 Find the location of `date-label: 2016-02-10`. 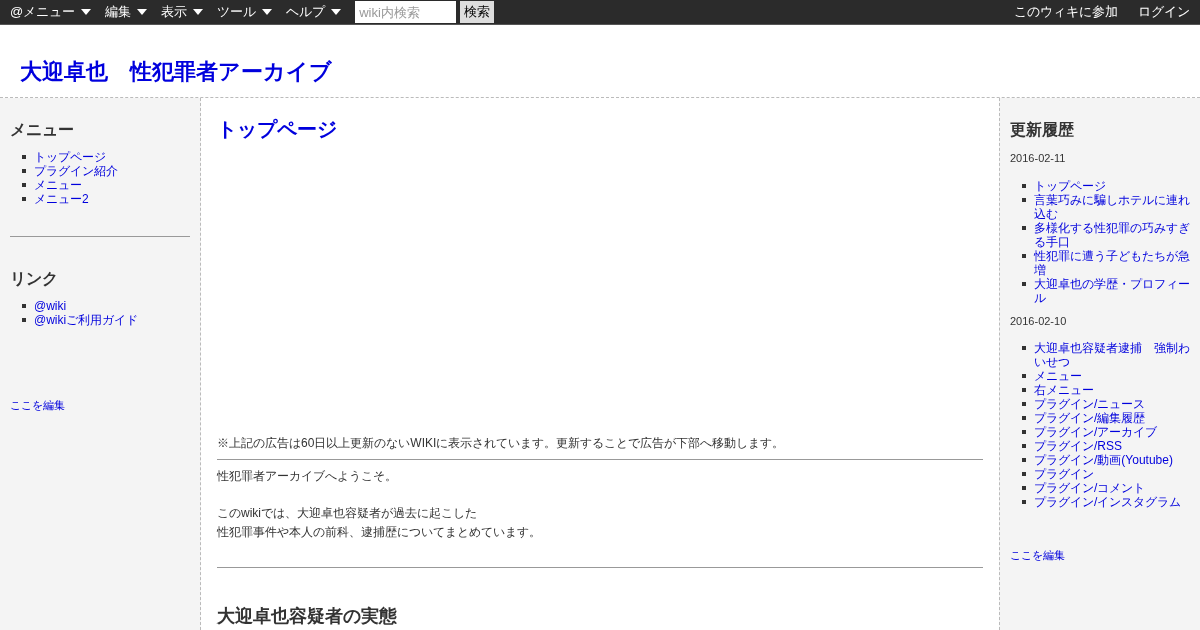

date-label: 2016-02-10 is located at coordinates (1039, 321).